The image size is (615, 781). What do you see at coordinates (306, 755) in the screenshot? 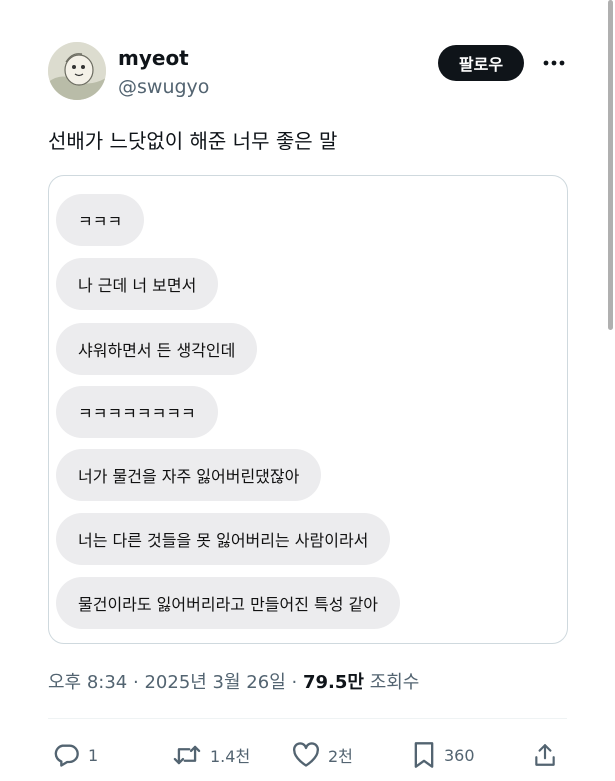
I see `like-icon` at bounding box center [306, 755].